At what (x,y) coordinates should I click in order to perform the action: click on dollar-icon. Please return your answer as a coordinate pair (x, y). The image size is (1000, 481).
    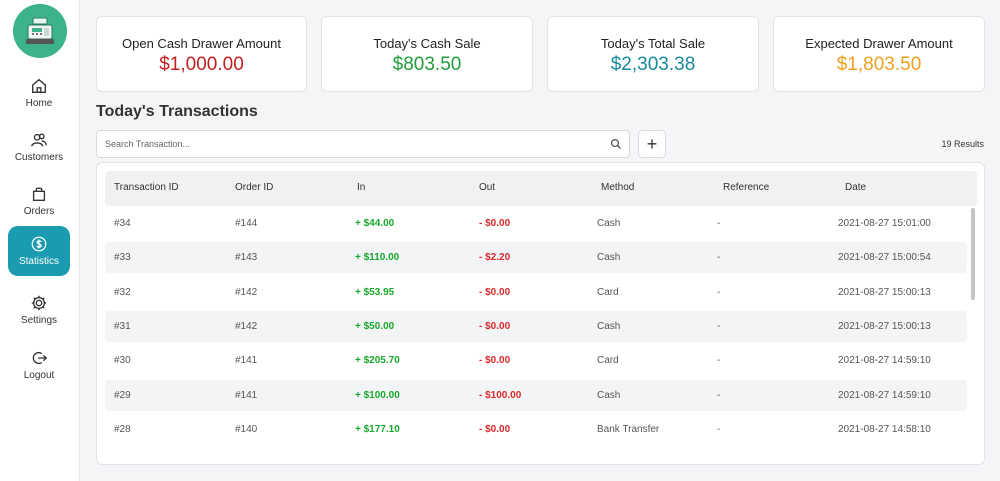
    Looking at the image, I should click on (39, 244).